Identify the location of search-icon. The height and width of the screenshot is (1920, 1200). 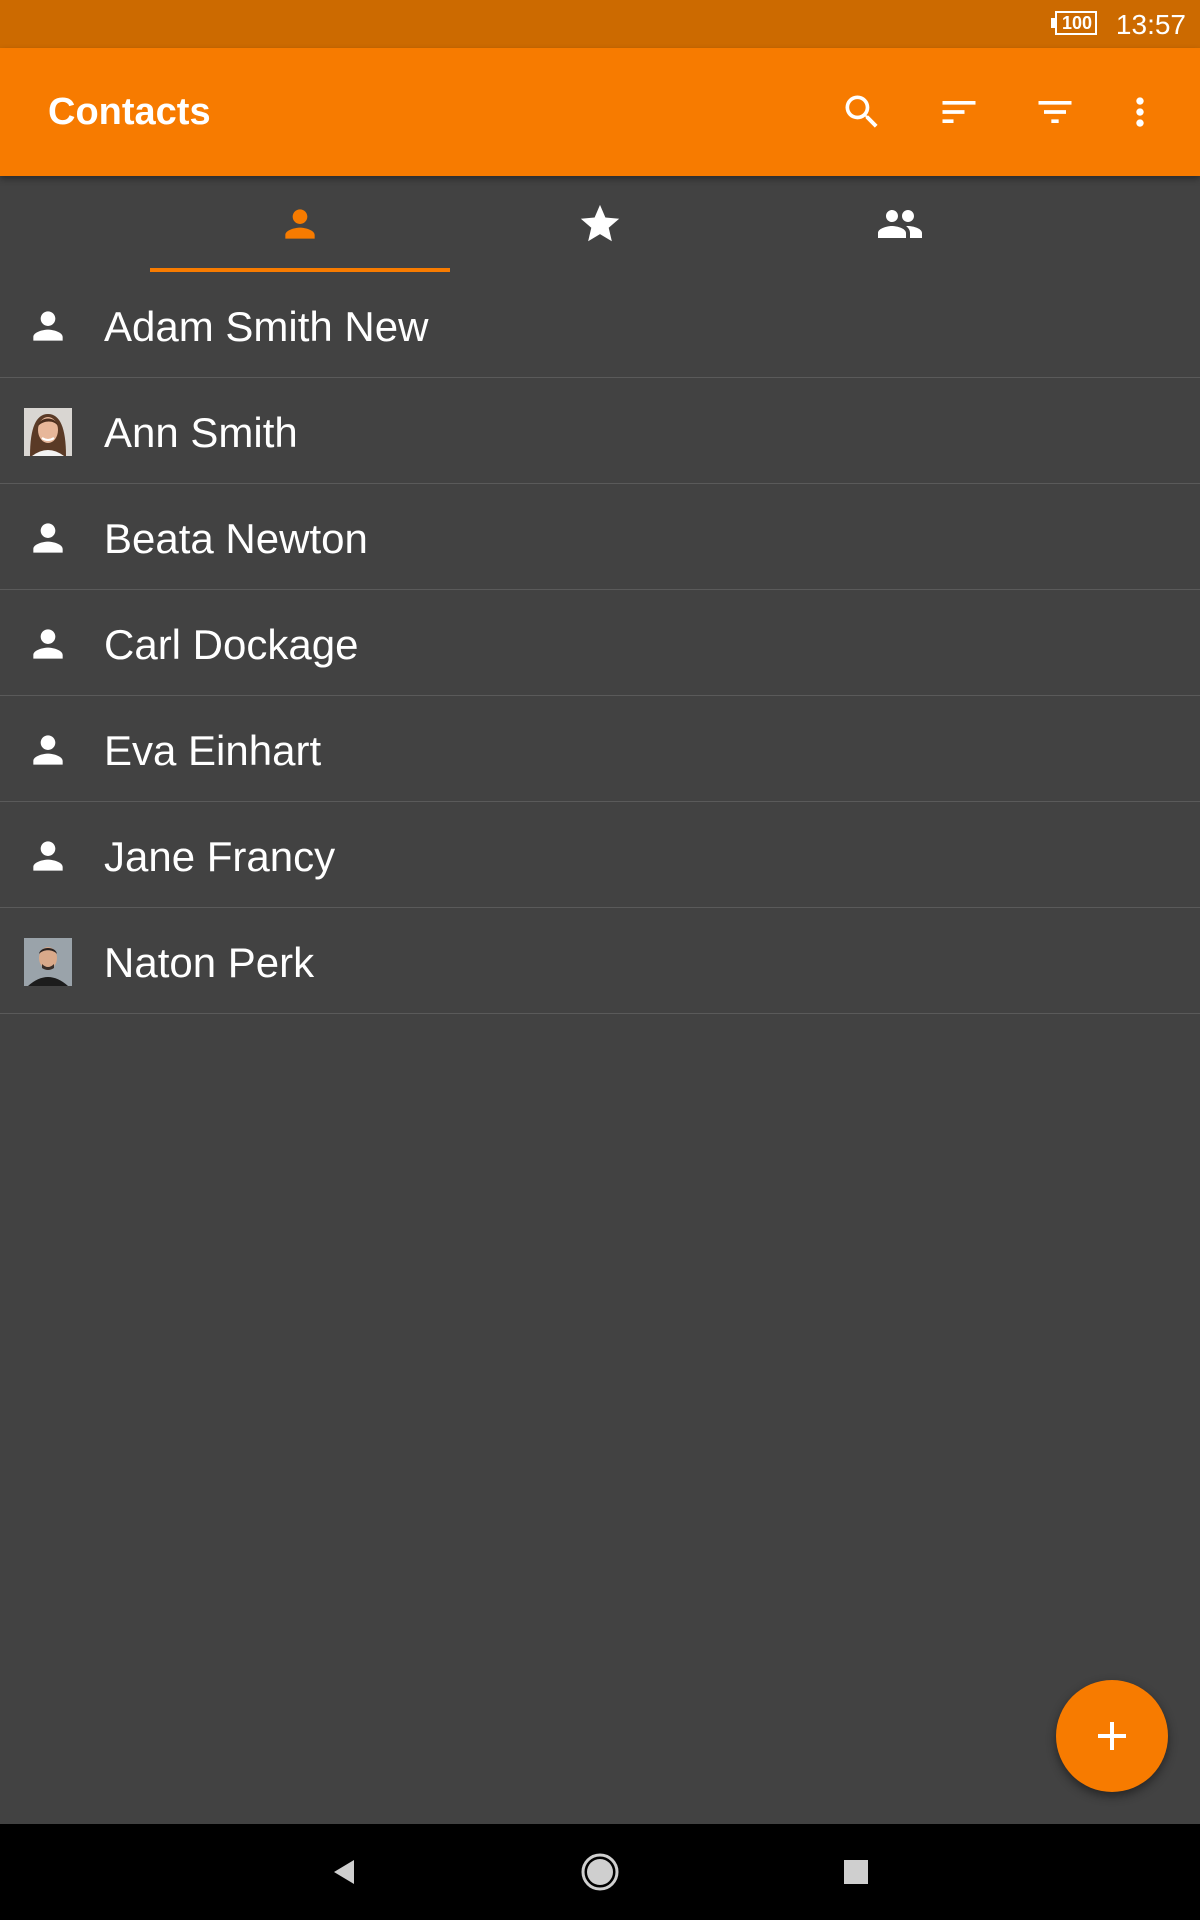
(861, 111).